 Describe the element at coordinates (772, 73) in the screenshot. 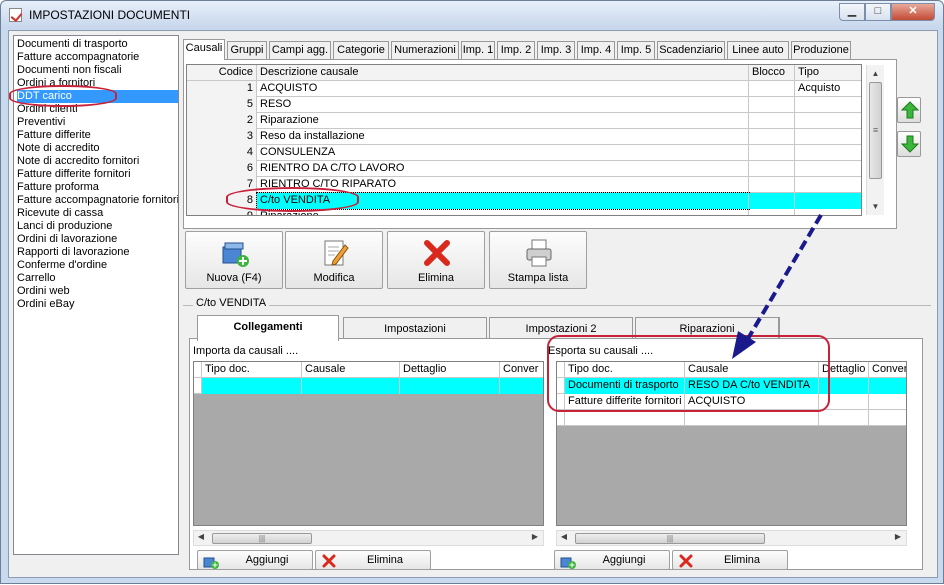

I see `grid-header-cell: Blocco` at that location.